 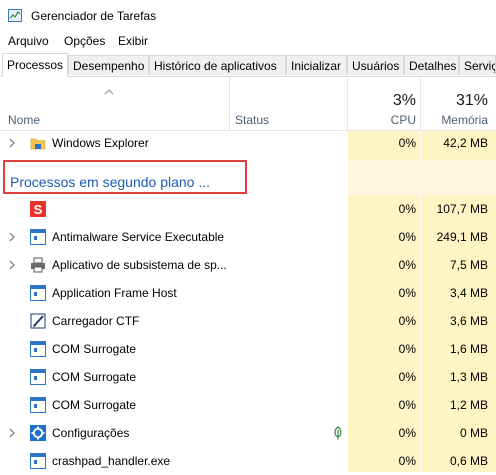 I want to click on process-memory: 1,2 MB, so click(x=468, y=405).